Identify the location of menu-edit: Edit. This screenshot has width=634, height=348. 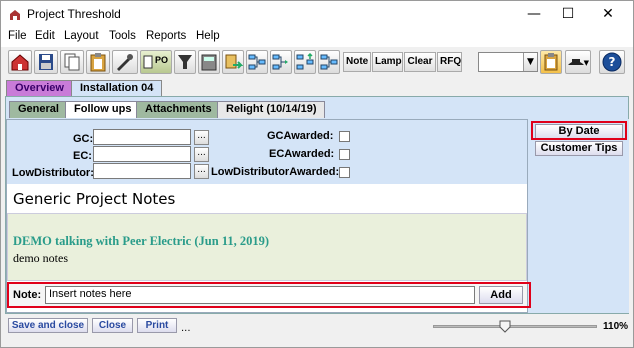
(45, 36).